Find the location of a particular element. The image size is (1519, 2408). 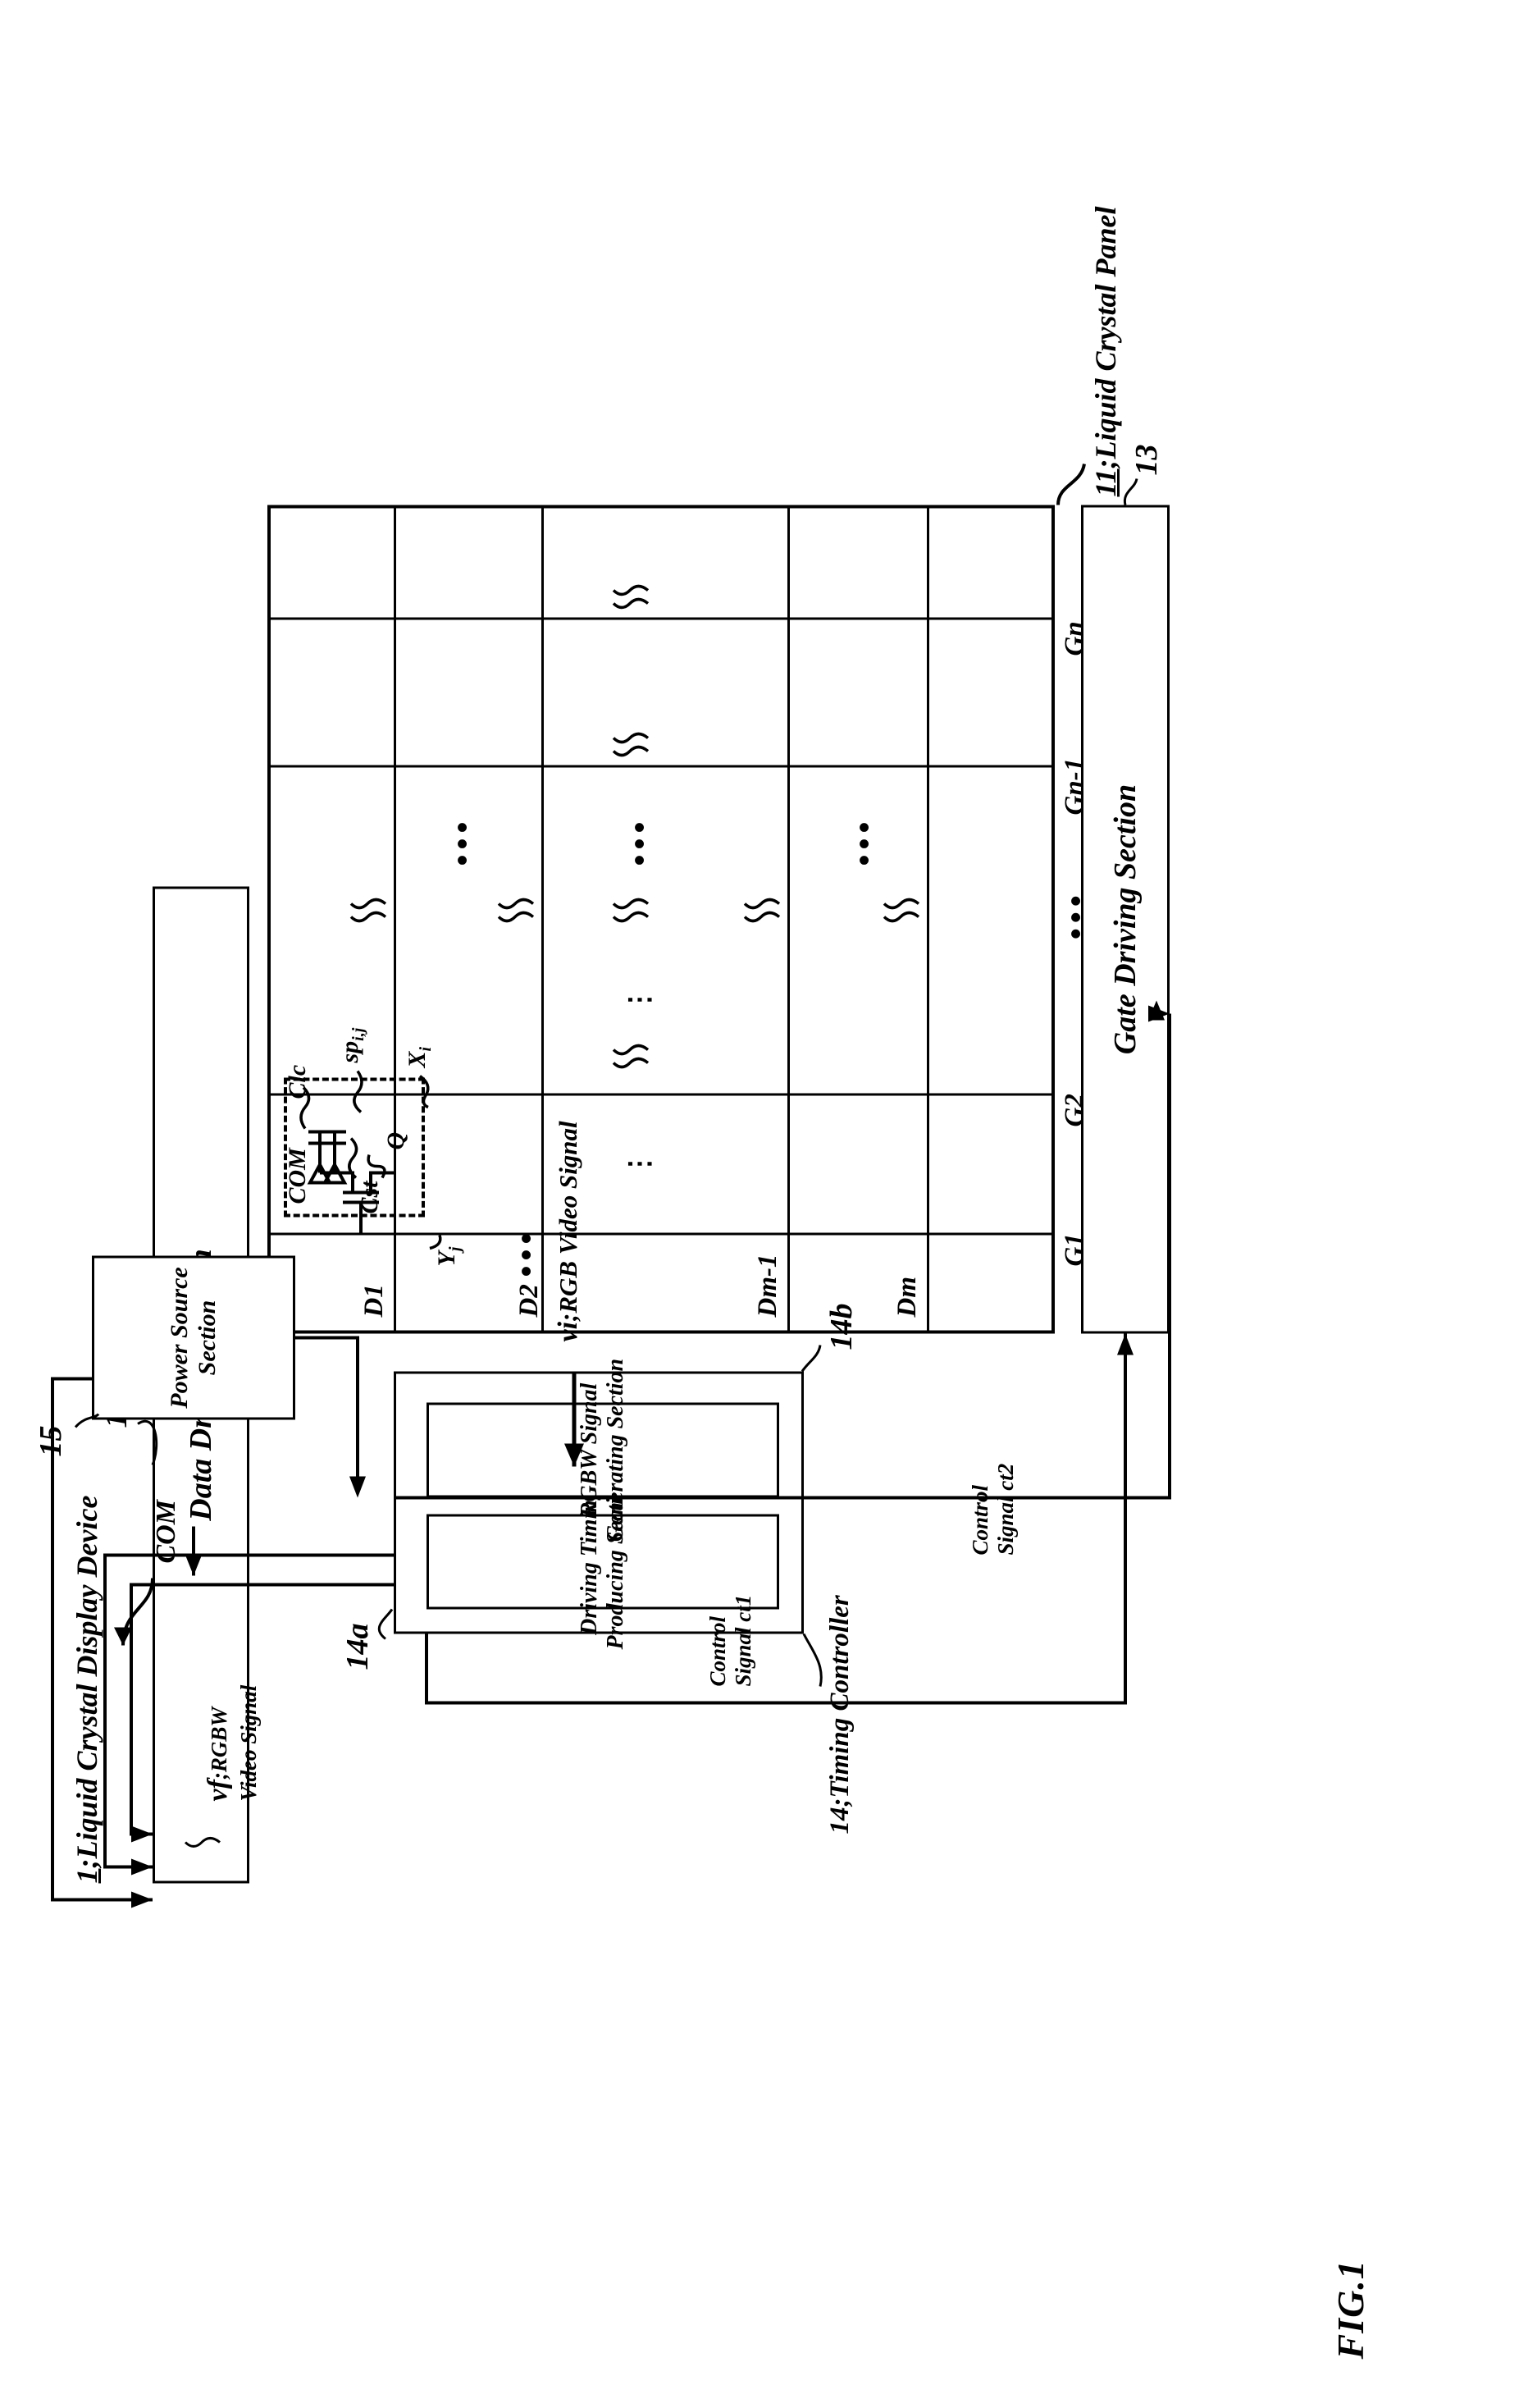

rgb-video-signal-input-label: vi;RGB Video Signal is located at coordinates (568, 1230).